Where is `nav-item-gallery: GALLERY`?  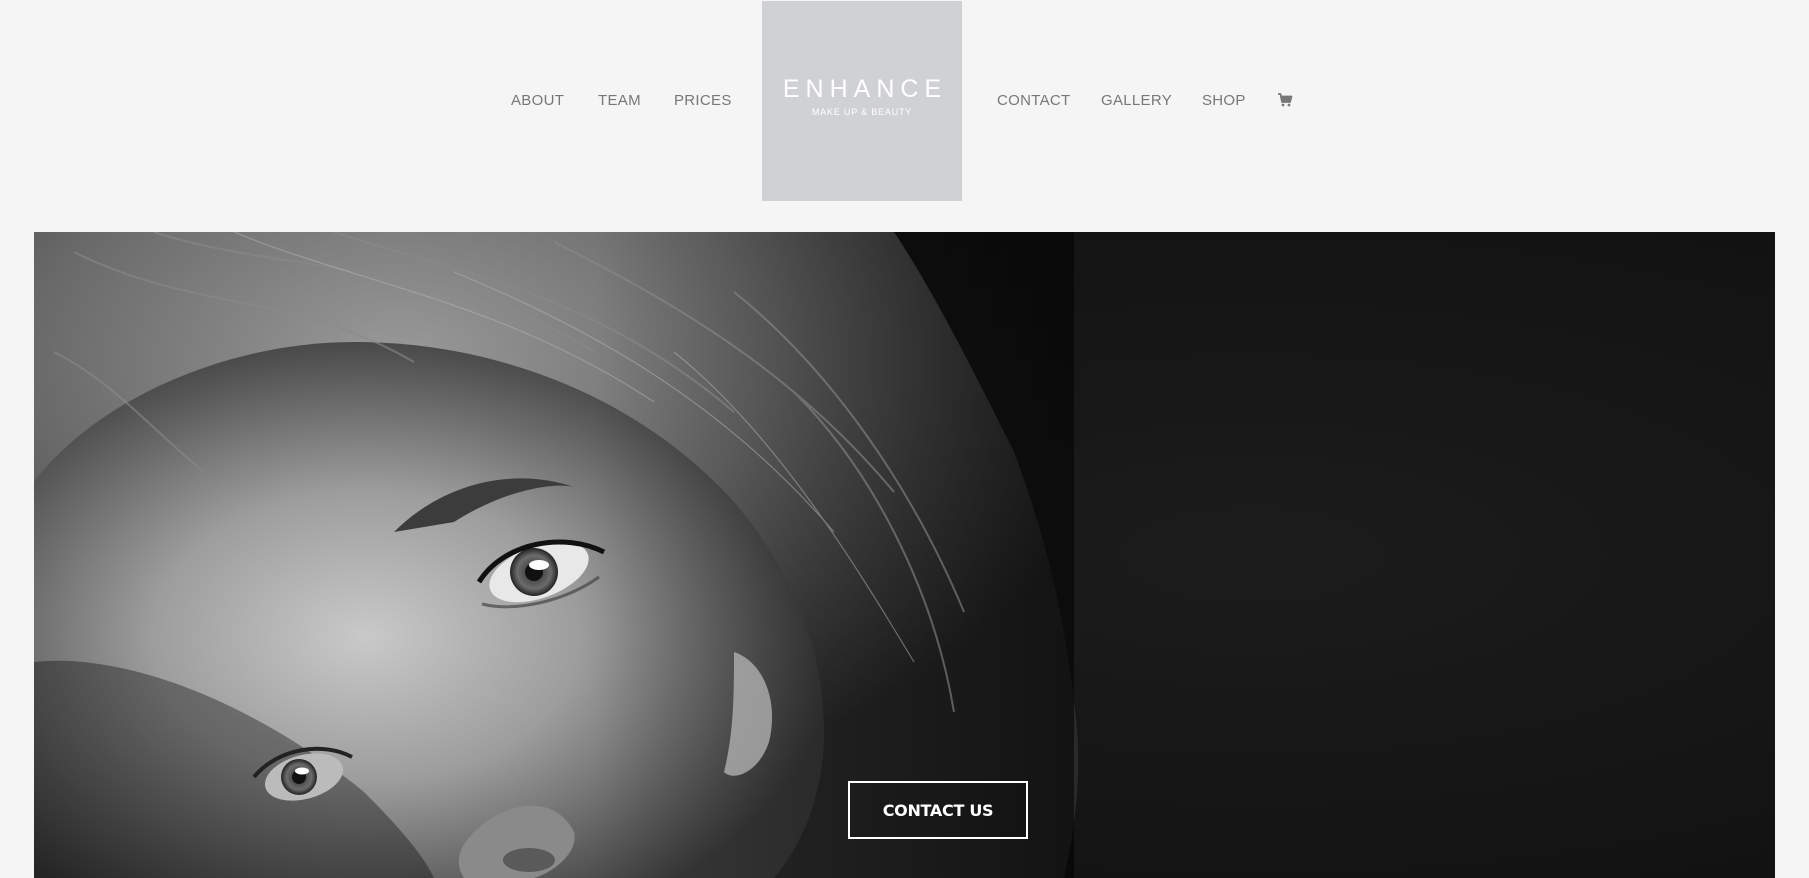 nav-item-gallery: GALLERY is located at coordinates (1136, 101).